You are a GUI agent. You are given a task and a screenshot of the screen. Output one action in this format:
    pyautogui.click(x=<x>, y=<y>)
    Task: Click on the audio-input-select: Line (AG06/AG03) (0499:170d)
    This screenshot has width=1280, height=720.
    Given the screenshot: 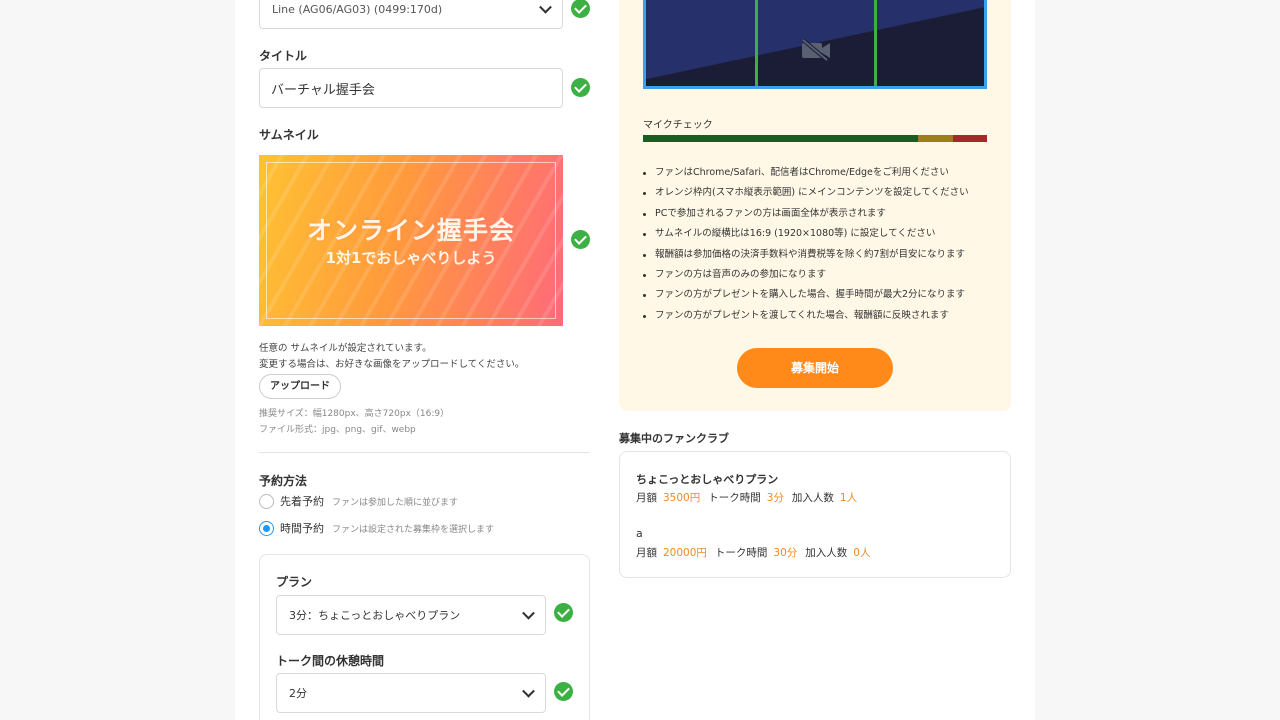 What is the action you would take?
    pyautogui.click(x=411, y=14)
    